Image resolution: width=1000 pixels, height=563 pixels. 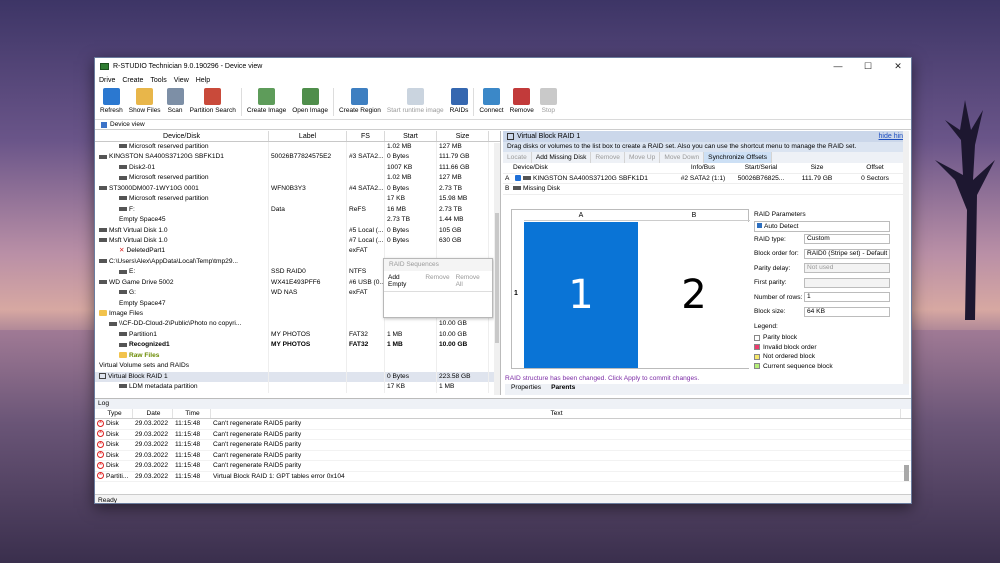 What do you see at coordinates (138, 240) in the screenshot?
I see `device-name: Msft Virtual Disk 1.0` at bounding box center [138, 240].